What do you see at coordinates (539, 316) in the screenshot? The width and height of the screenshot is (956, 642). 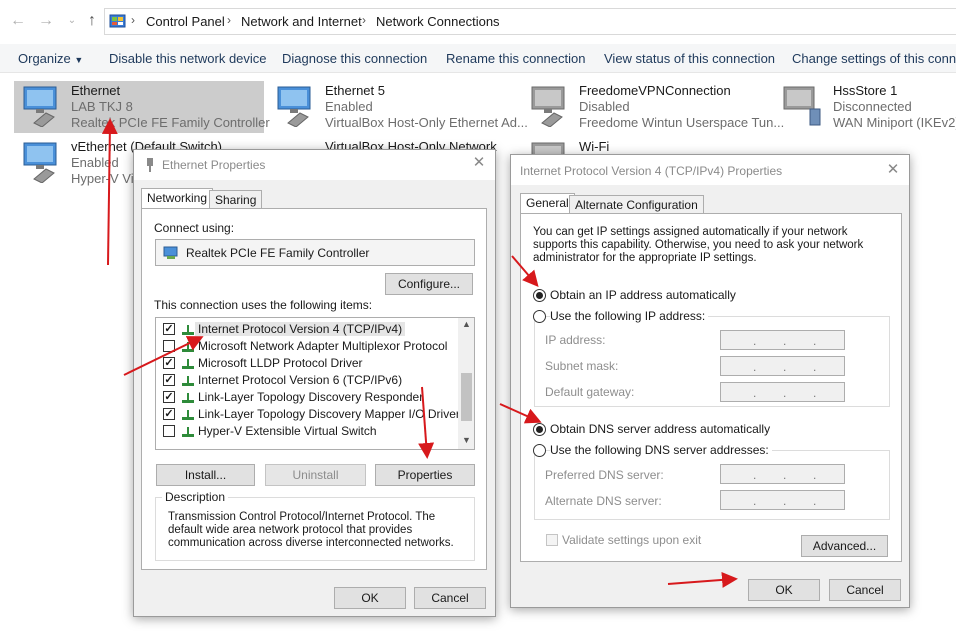 I see `radio-use-ip` at bounding box center [539, 316].